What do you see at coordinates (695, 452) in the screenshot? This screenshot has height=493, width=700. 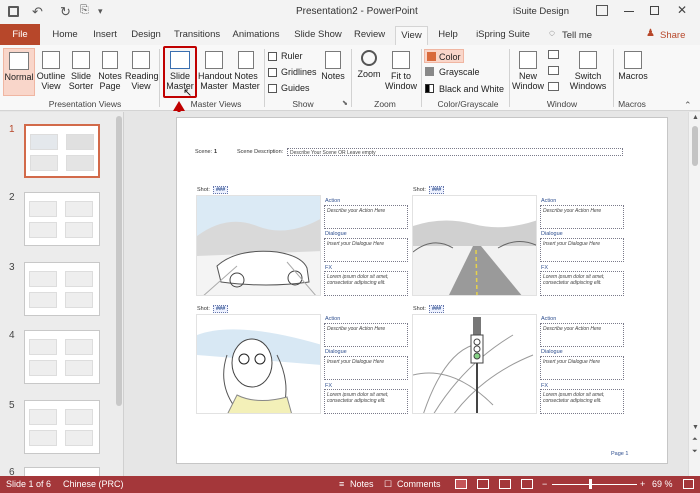 I see `next-slide-icon: ⏷` at bounding box center [695, 452].